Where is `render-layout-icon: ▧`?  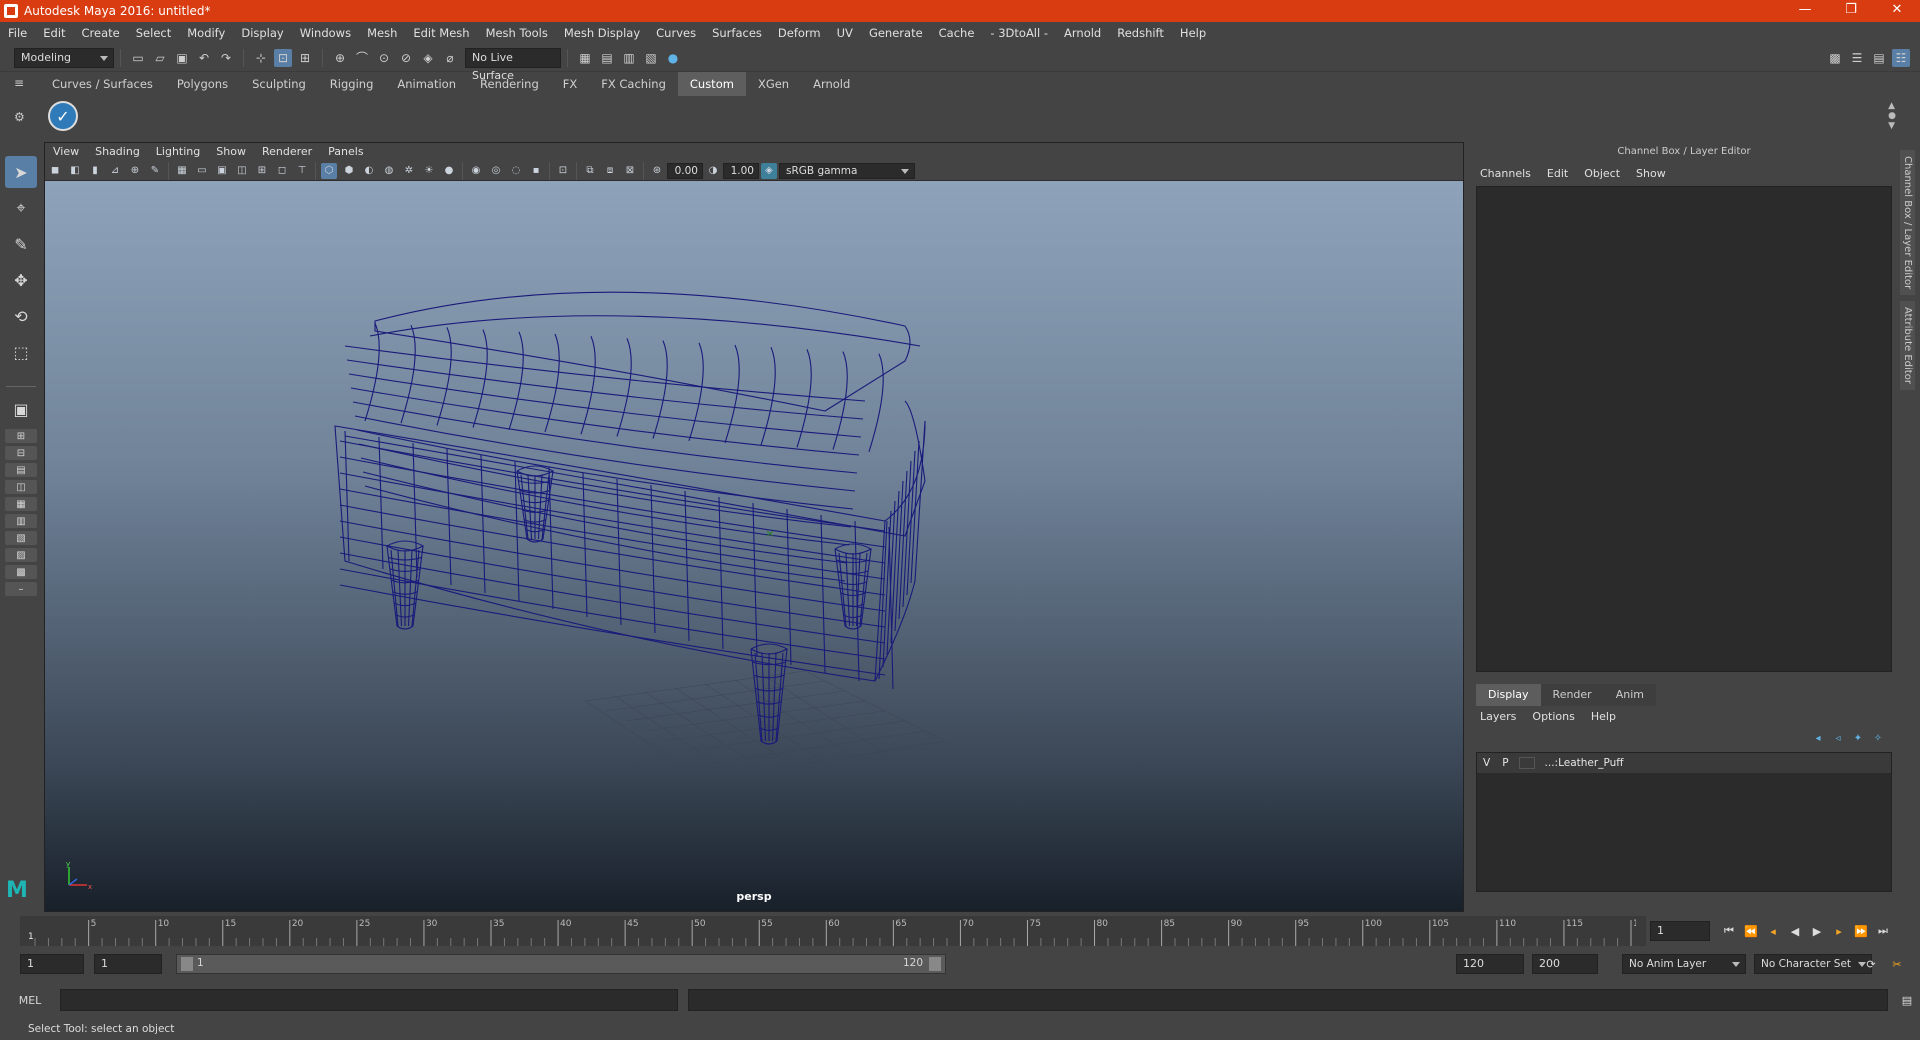 render-layout-icon: ▧ is located at coordinates (21, 538).